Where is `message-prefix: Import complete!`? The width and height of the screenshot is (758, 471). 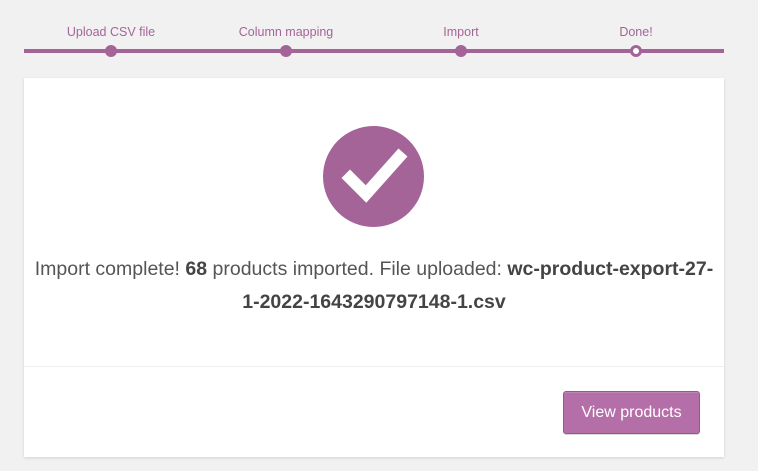
message-prefix: Import complete! is located at coordinates (107, 269).